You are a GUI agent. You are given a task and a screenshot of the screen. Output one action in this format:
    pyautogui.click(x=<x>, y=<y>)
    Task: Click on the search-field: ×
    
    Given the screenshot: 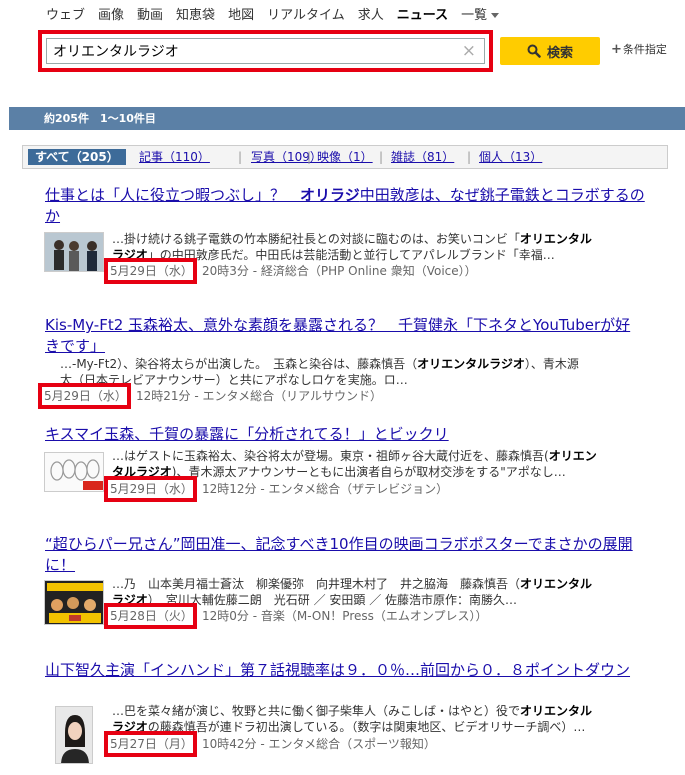 What is the action you would take?
    pyautogui.click(x=265, y=51)
    